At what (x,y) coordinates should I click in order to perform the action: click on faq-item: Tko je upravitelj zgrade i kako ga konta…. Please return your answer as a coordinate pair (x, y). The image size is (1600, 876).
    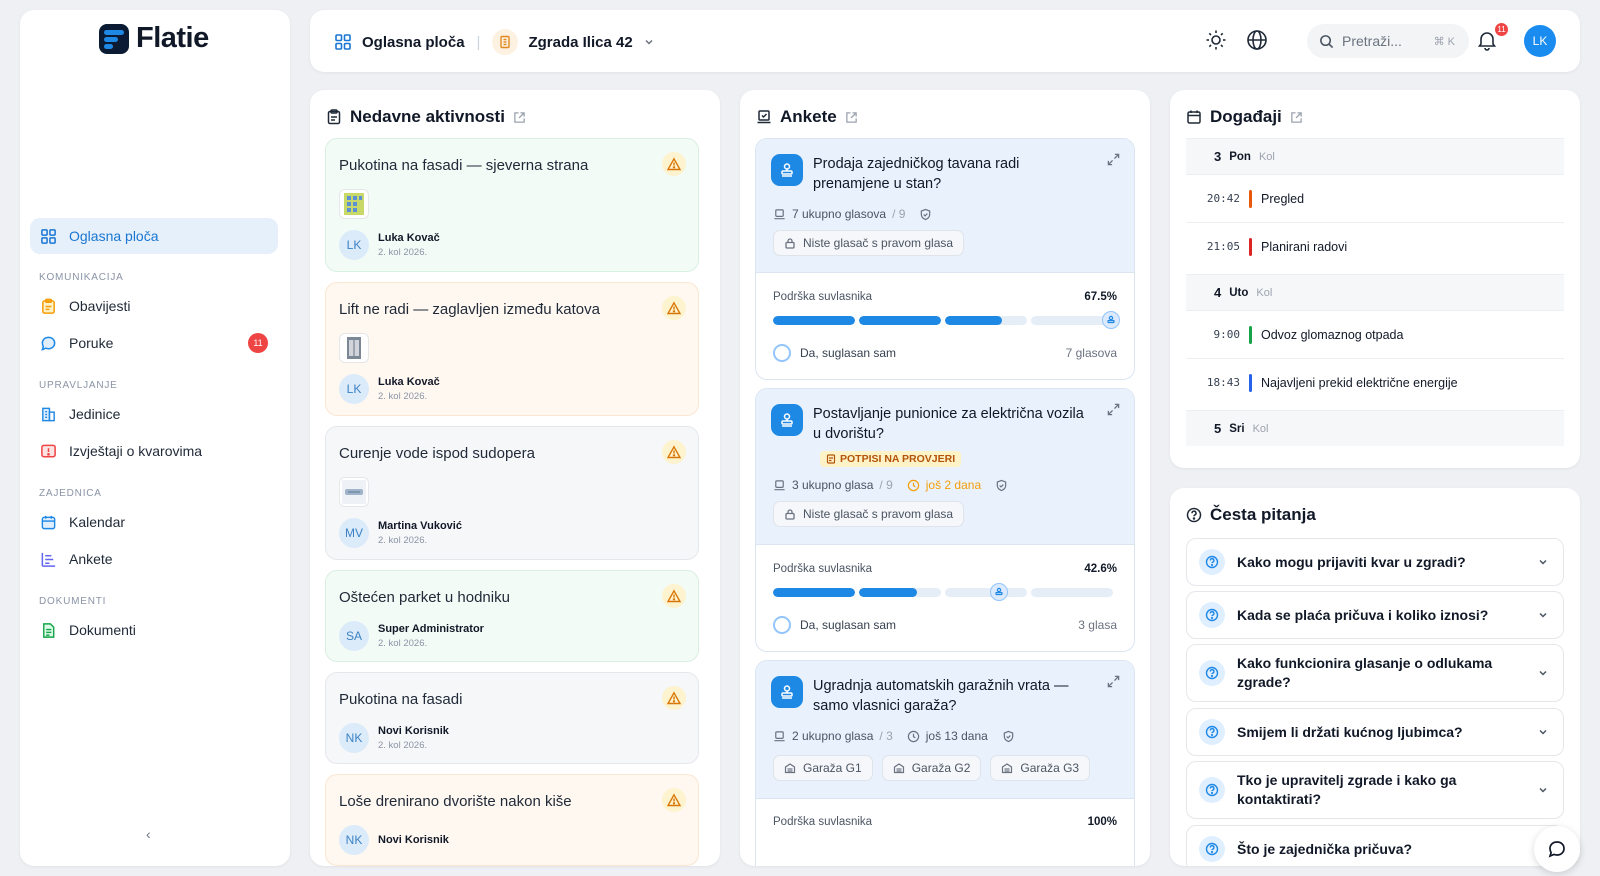
    Looking at the image, I should click on (1375, 790).